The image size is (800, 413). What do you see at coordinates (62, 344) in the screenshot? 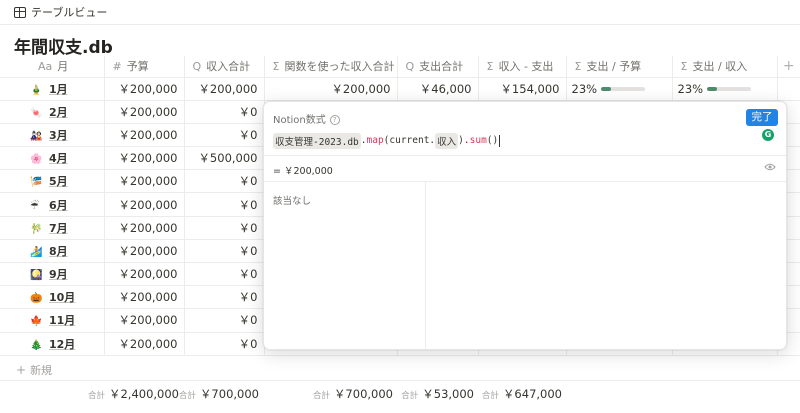
I see `month-link: 12月` at bounding box center [62, 344].